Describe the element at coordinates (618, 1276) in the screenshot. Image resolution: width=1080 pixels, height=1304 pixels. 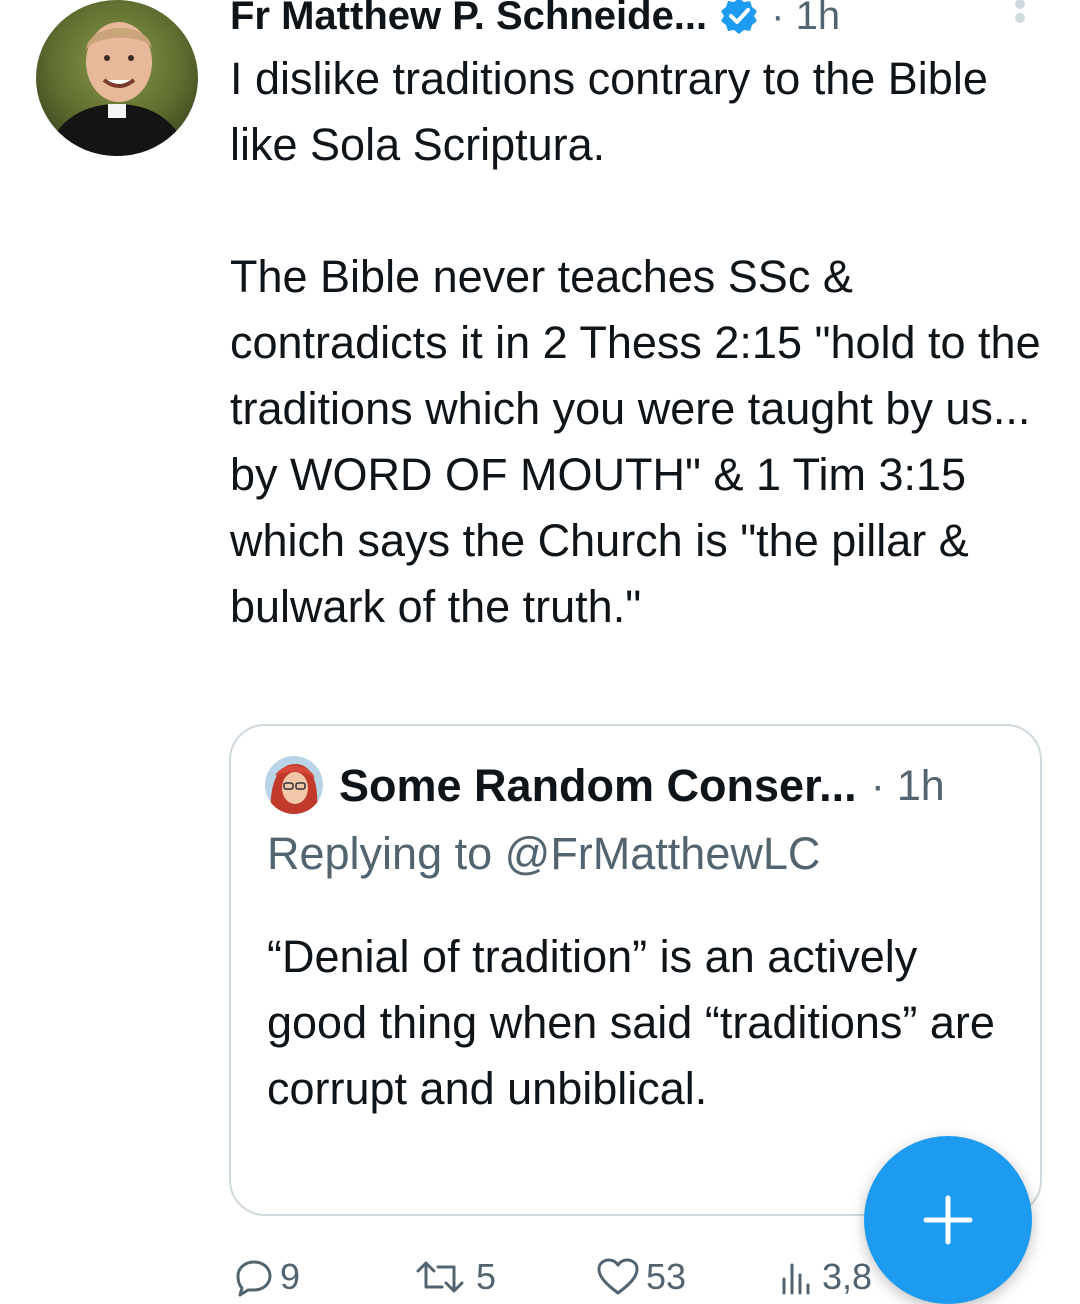
I see `like-icon` at that location.